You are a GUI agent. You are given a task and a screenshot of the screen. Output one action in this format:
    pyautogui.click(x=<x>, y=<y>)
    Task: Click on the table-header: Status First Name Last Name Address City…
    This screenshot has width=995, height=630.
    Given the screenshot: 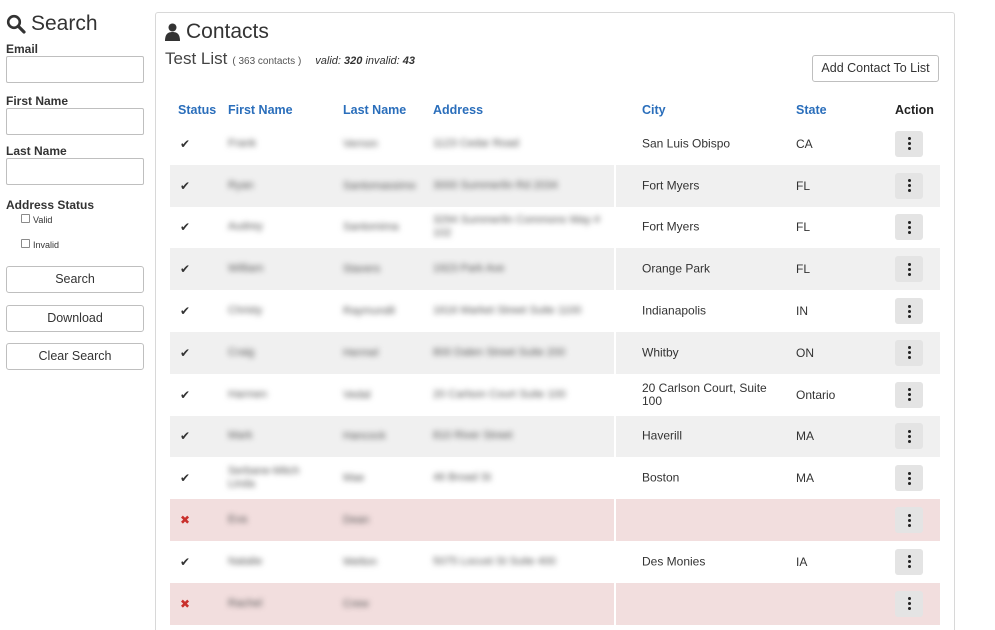 What is the action you would take?
    pyautogui.click(x=555, y=110)
    